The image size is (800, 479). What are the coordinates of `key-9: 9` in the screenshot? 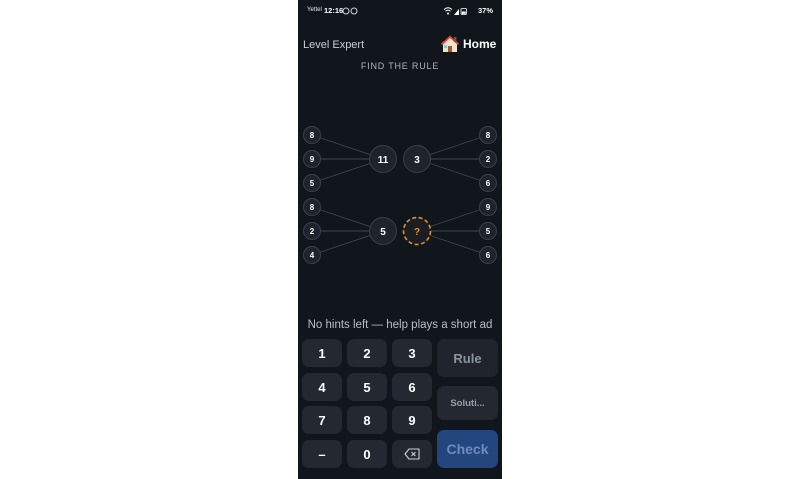 It's located at (412, 420).